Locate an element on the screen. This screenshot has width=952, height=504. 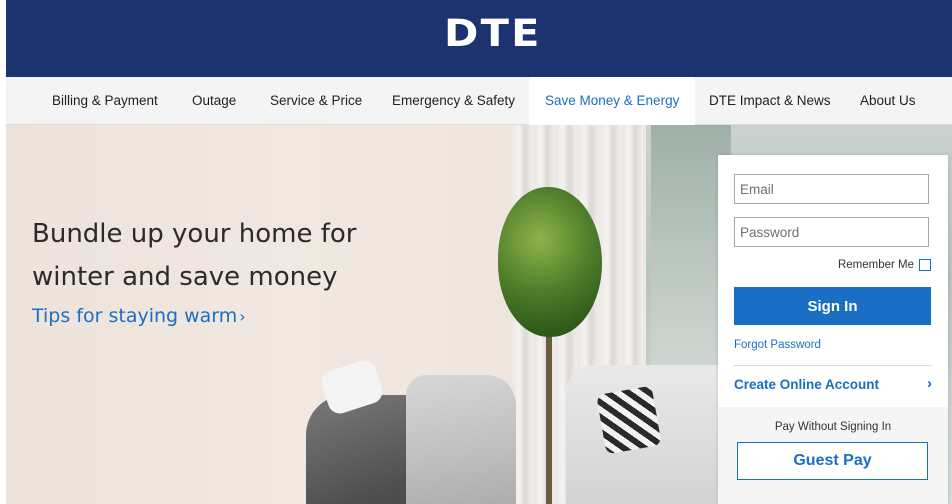
divider is located at coordinates (833, 365).